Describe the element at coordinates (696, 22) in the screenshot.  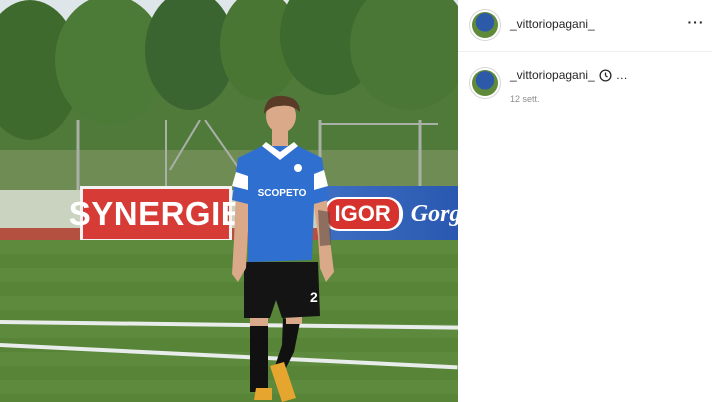
I see `more-options-icon: ···` at that location.